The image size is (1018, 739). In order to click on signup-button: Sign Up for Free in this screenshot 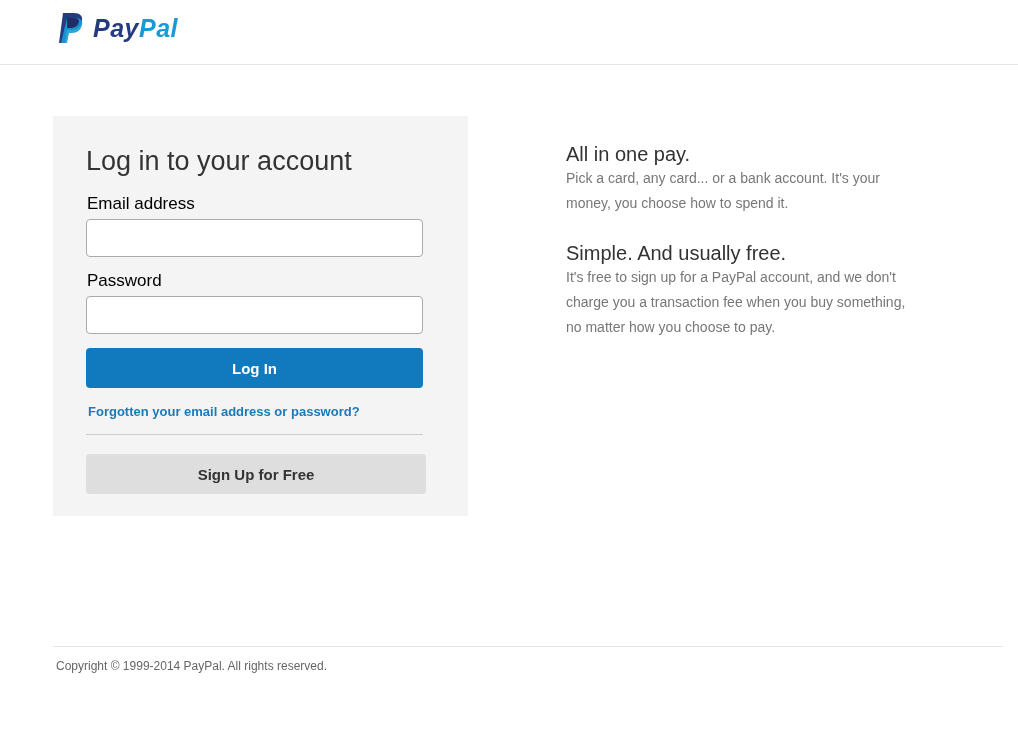, I will do `click(256, 474)`.